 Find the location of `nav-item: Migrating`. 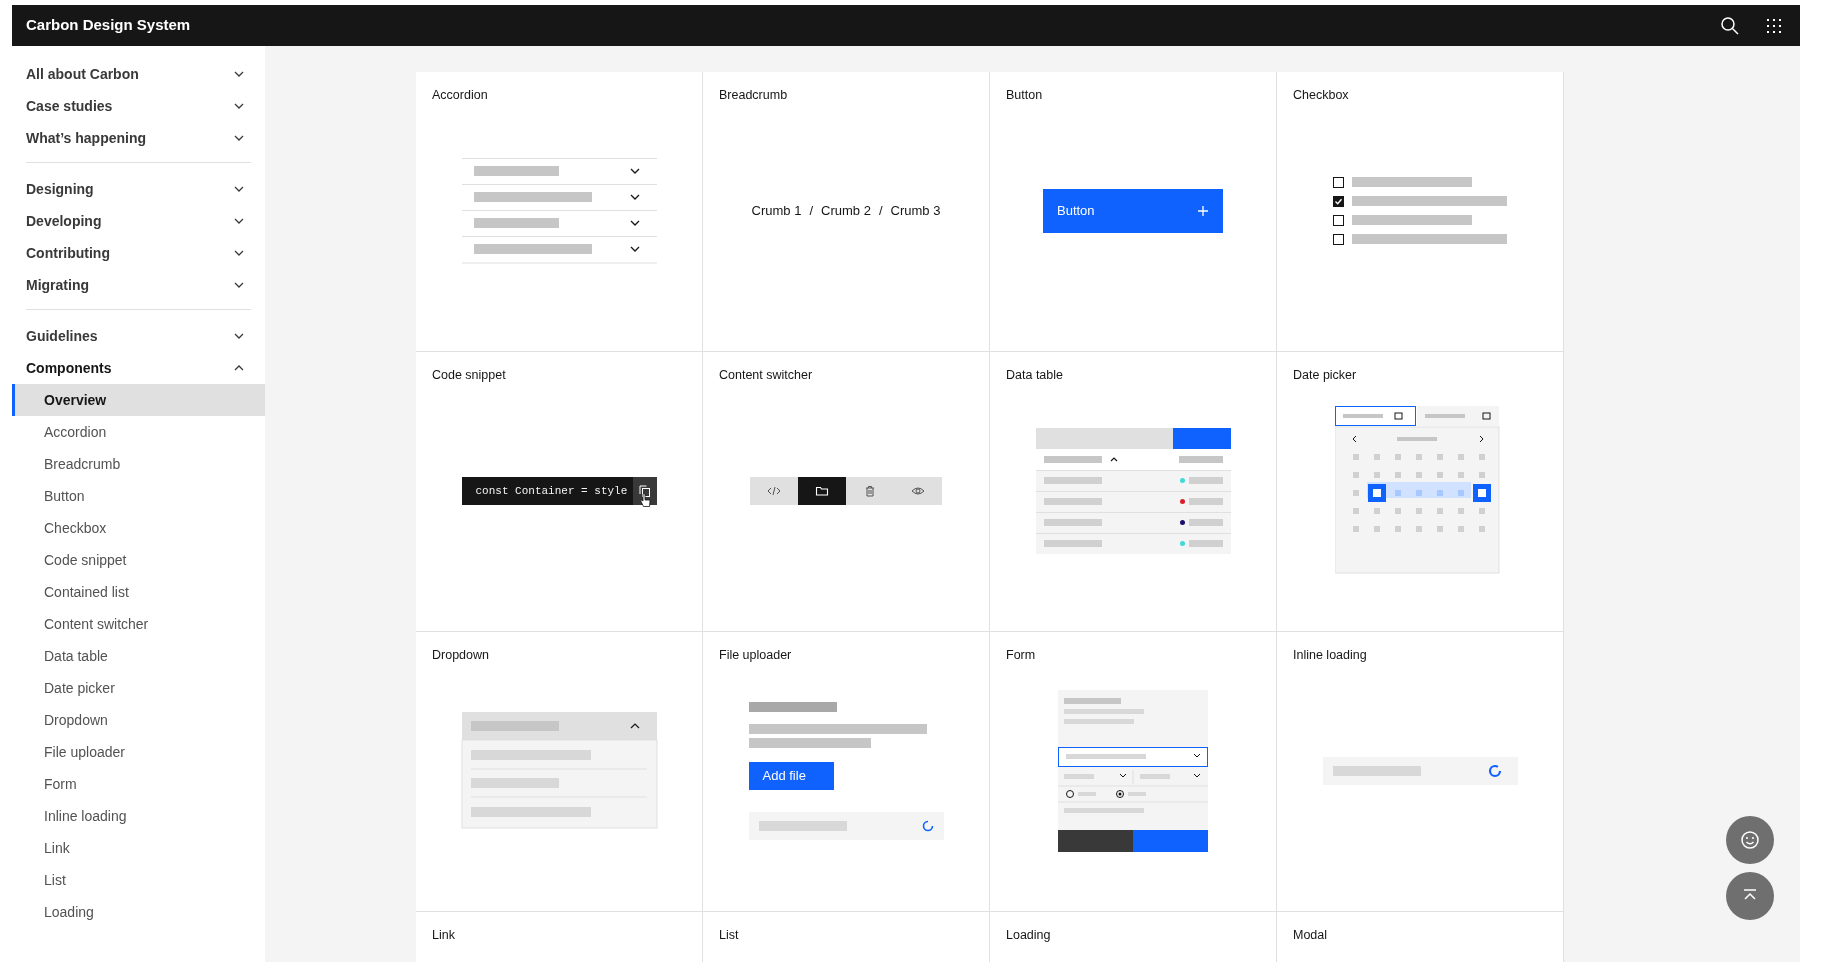

nav-item: Migrating is located at coordinates (138, 285).